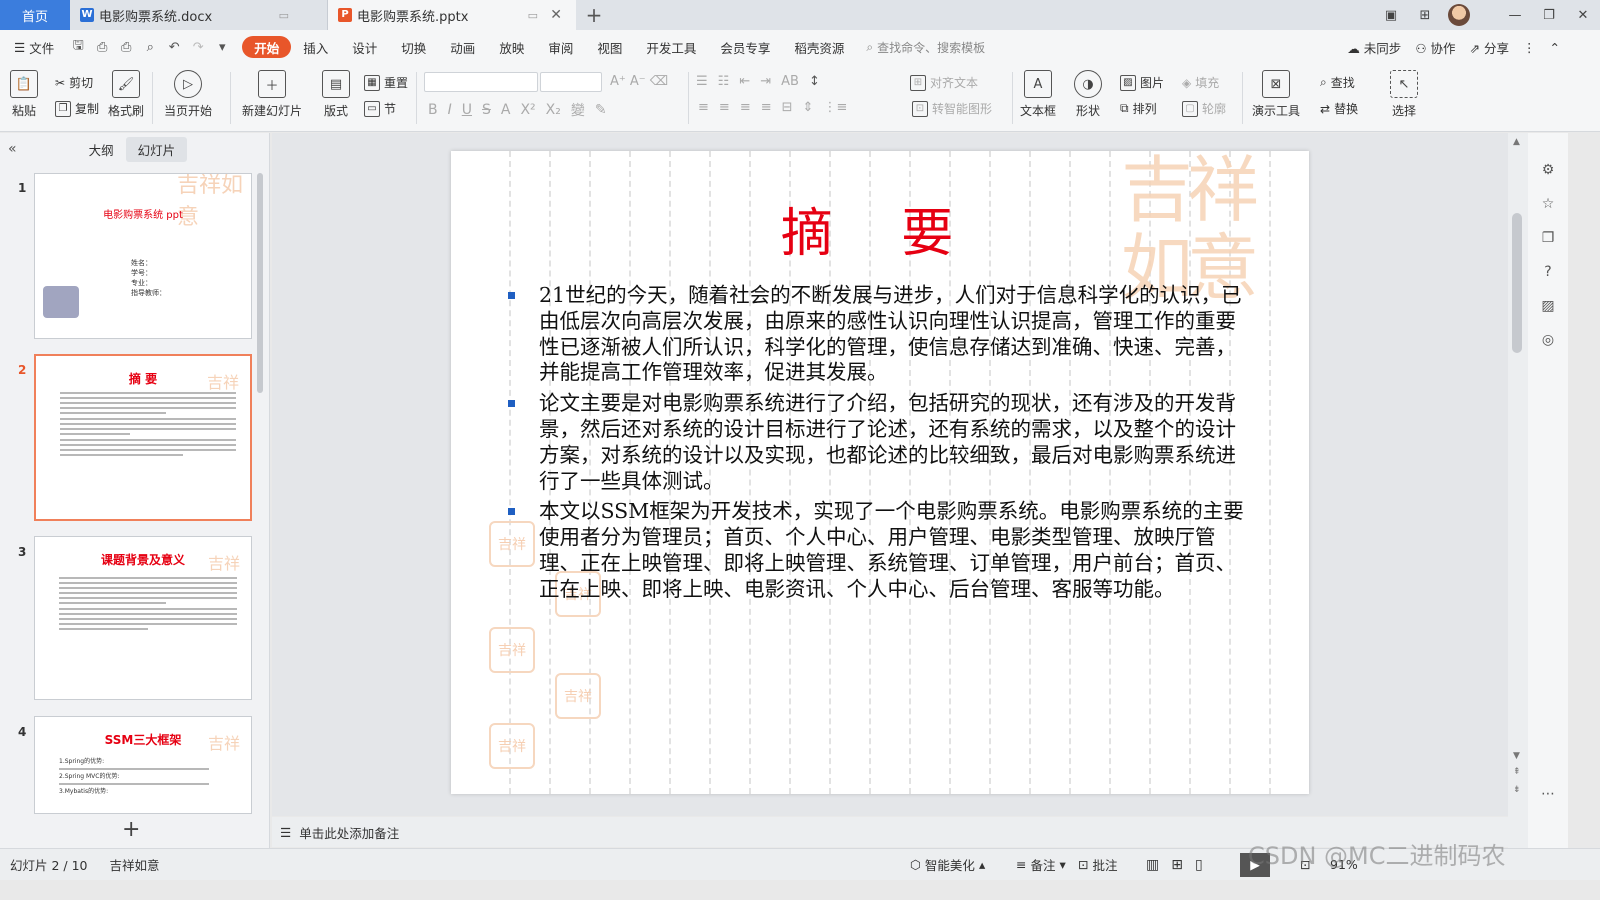  I want to click on undo-icon: ↶, so click(174, 47).